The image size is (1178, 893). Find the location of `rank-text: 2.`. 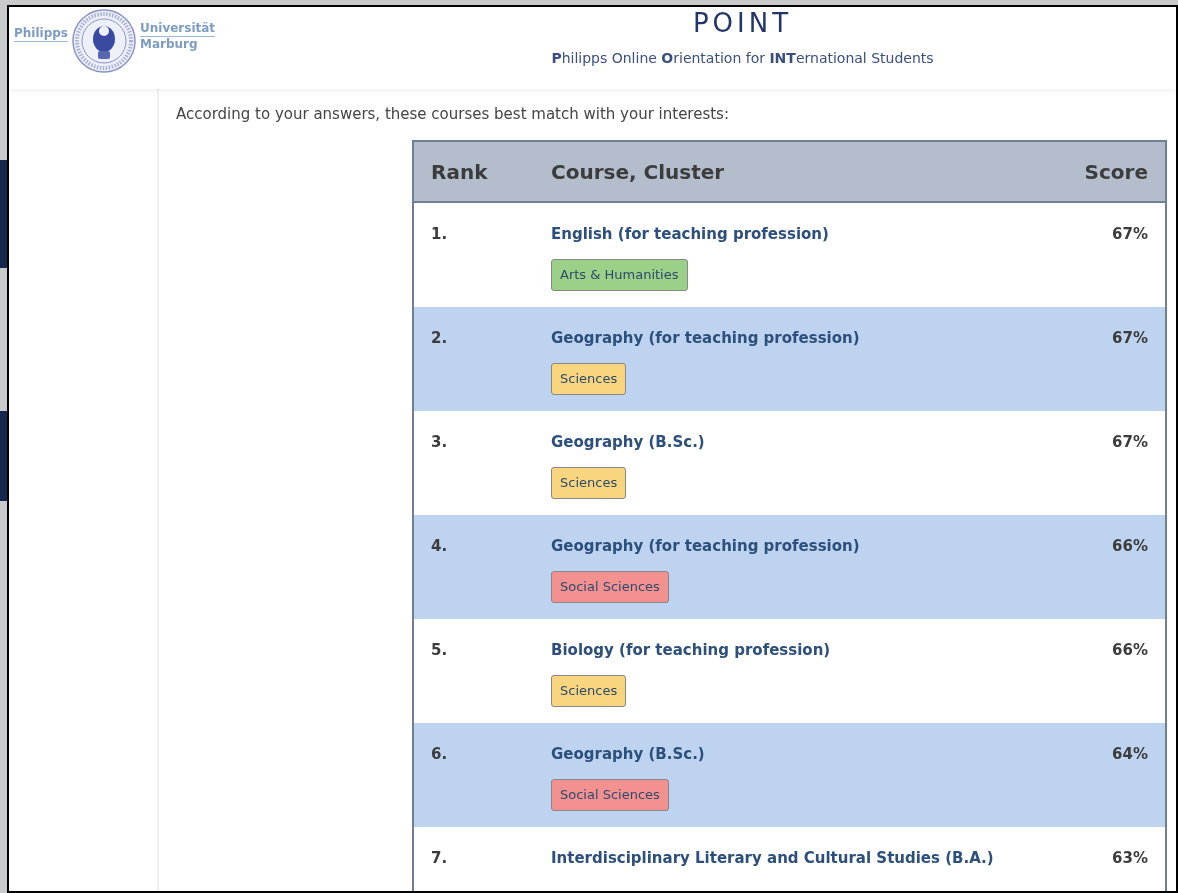

rank-text: 2. is located at coordinates (440, 338).